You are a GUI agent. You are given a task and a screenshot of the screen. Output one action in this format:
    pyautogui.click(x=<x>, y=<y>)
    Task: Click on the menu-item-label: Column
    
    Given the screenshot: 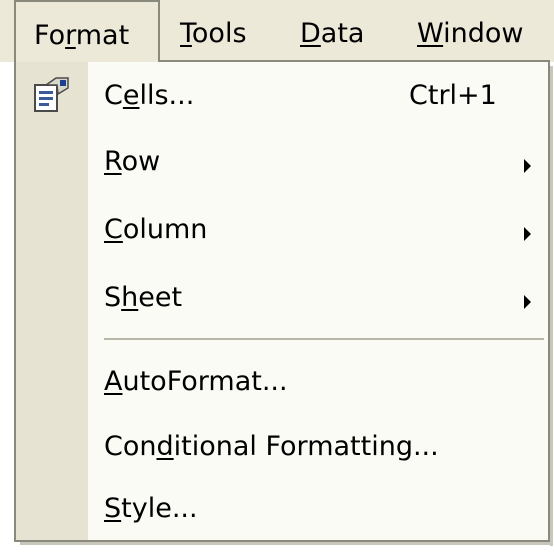 What is the action you would take?
    pyautogui.click(x=156, y=229)
    